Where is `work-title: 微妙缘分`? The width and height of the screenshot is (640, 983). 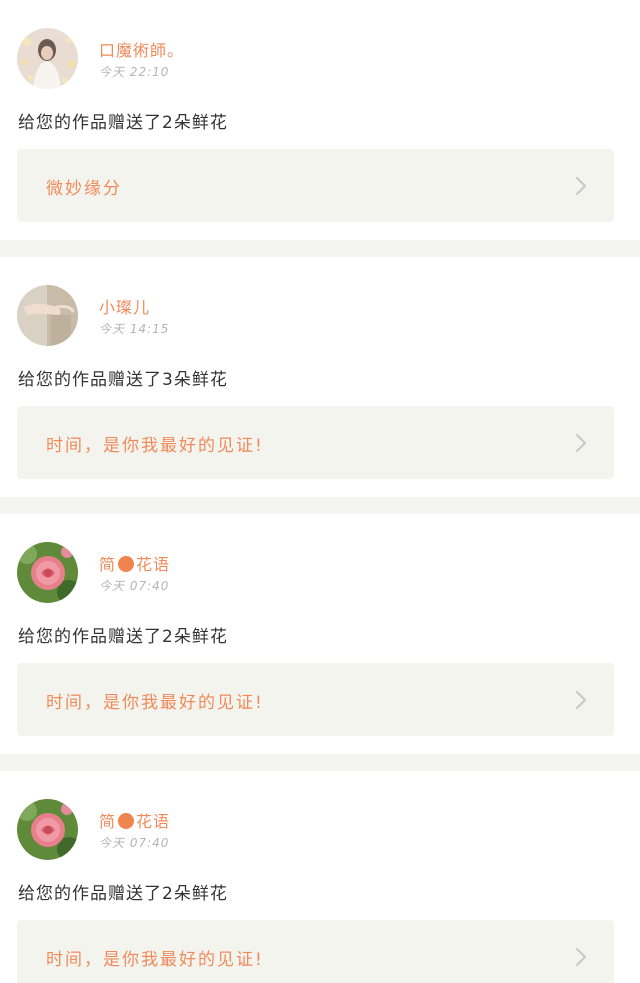 work-title: 微妙缘分 is located at coordinates (84, 189).